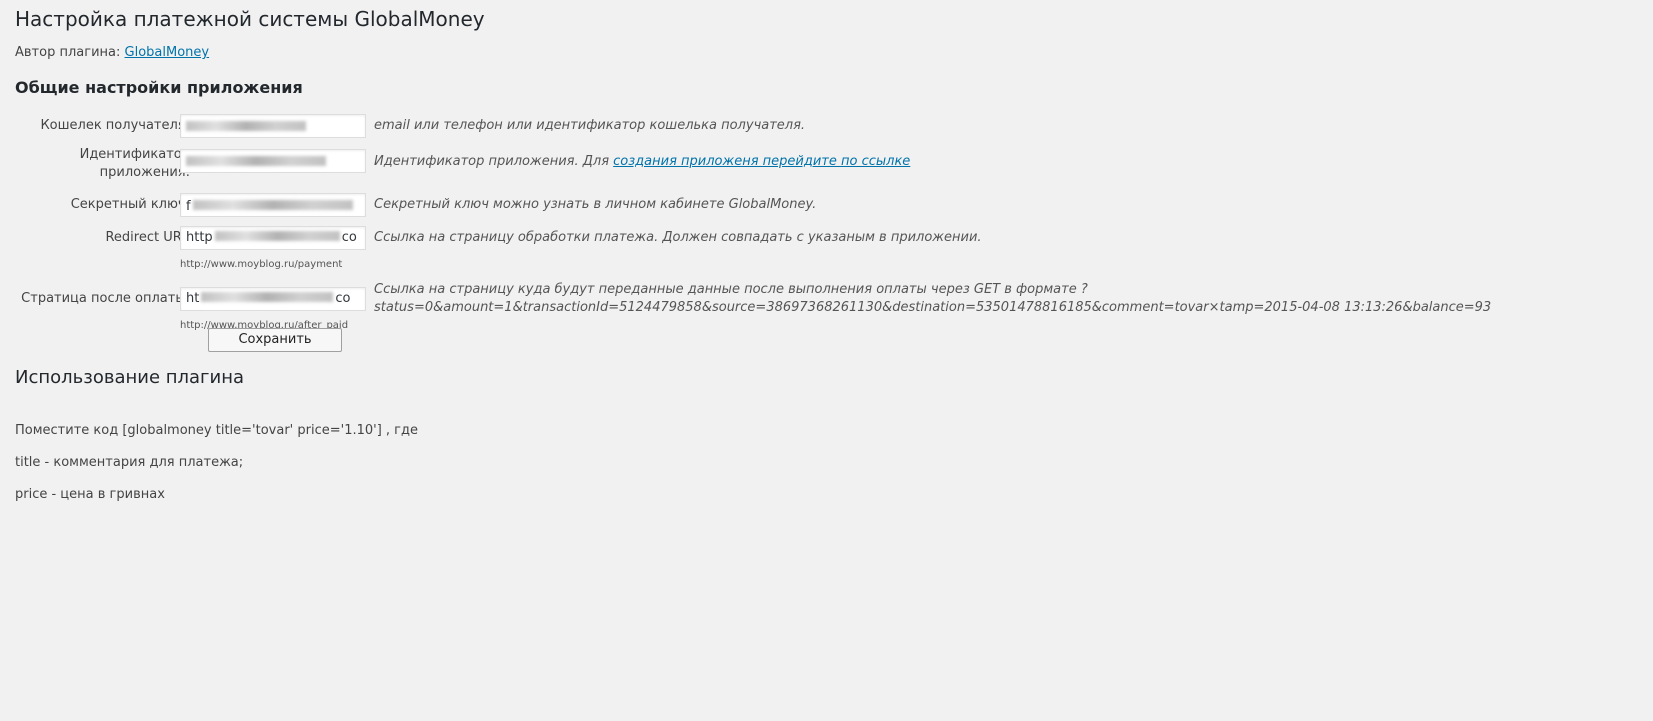 The width and height of the screenshot is (1653, 721). I want to click on wallet-input, so click(273, 126).